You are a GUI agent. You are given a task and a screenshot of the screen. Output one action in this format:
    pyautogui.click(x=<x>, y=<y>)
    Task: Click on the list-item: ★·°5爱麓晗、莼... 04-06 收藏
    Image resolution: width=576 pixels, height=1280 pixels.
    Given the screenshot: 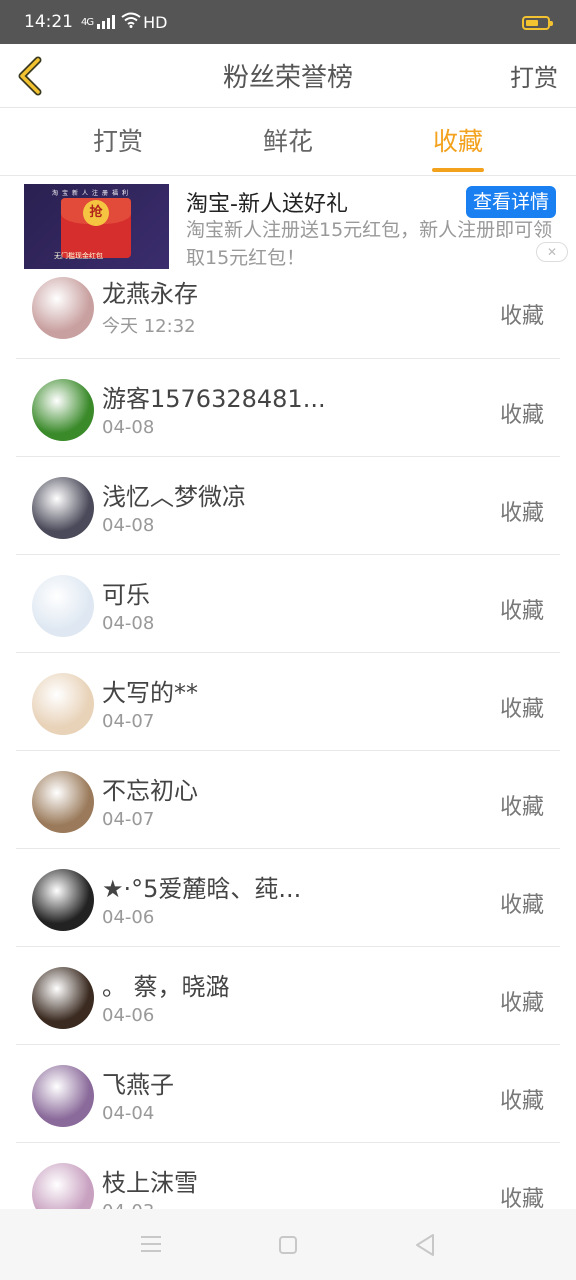 What is the action you would take?
    pyautogui.click(x=288, y=898)
    